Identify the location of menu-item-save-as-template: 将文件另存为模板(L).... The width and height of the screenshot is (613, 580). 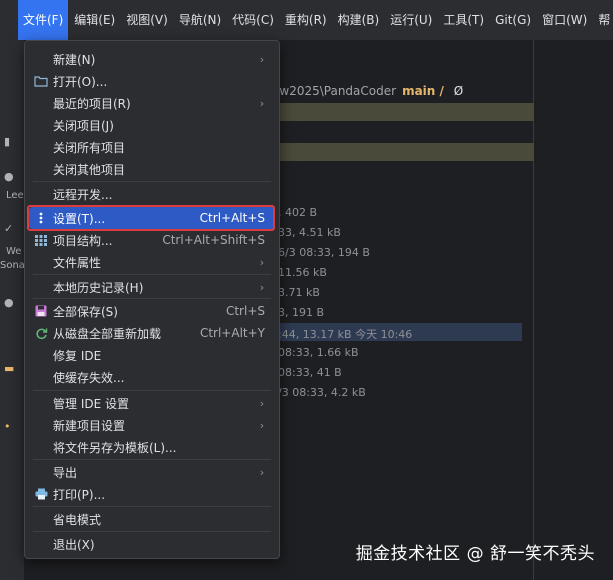
(152, 447).